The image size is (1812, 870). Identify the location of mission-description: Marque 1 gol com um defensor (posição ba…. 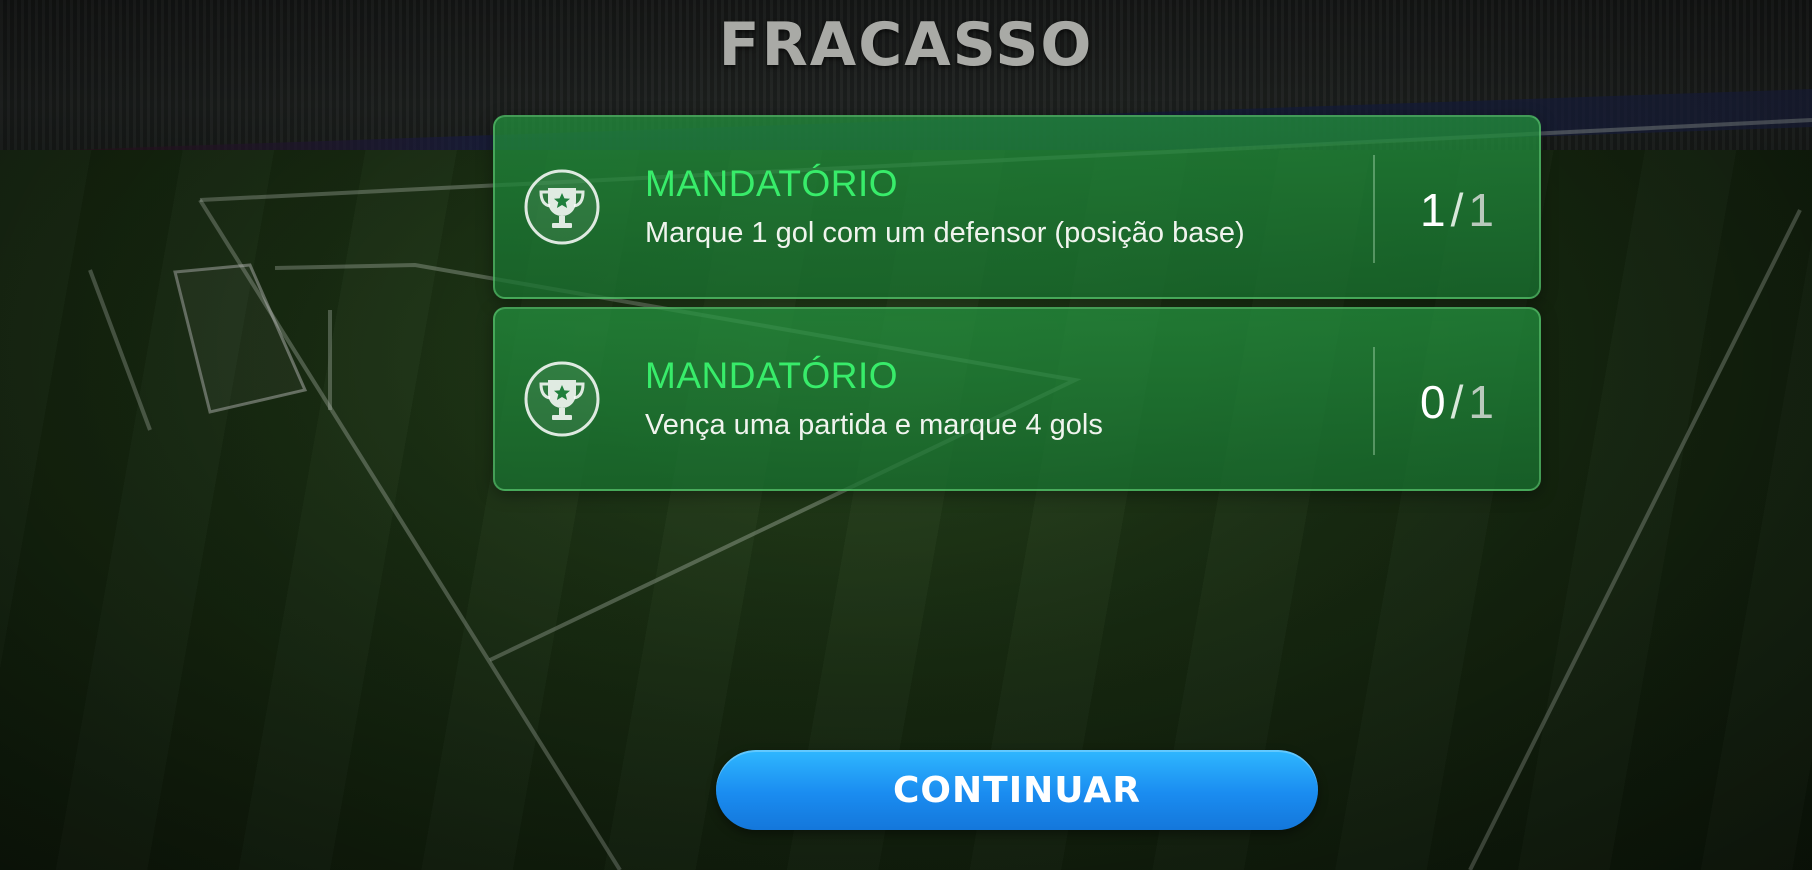
(945, 233).